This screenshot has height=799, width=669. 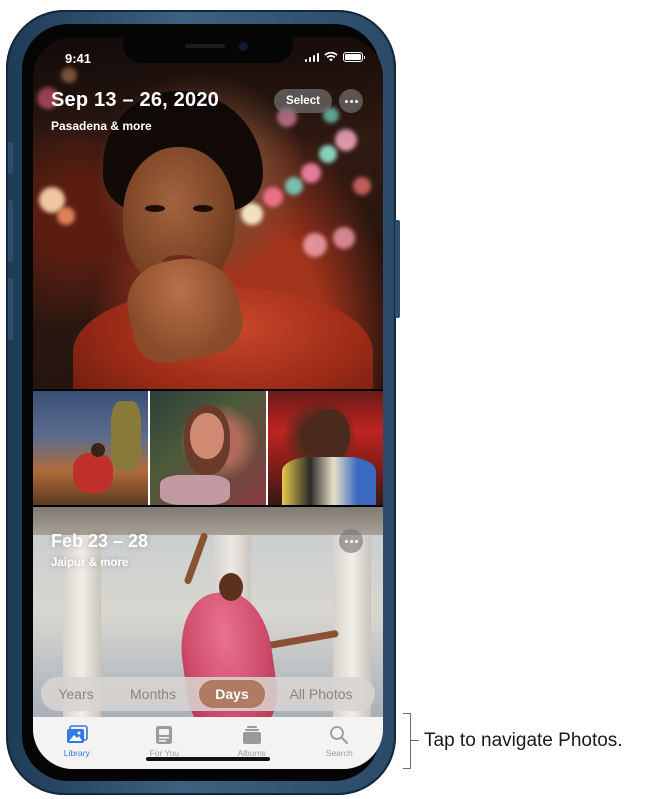 I want to click on tab-albums: Albums, so click(x=252, y=741).